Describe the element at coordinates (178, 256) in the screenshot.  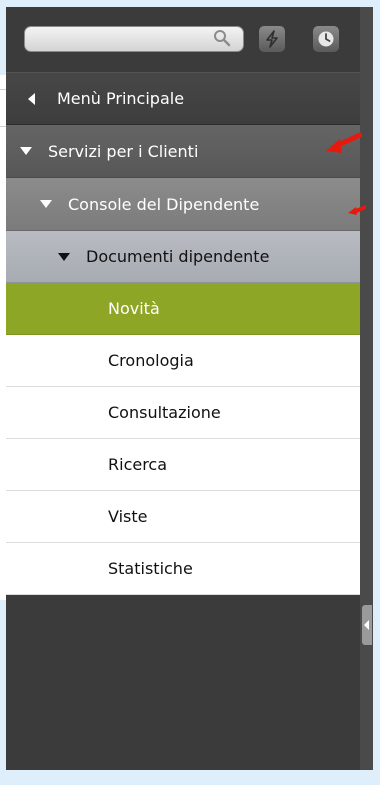
I see `menu-item-label: Documenti dipendente` at that location.